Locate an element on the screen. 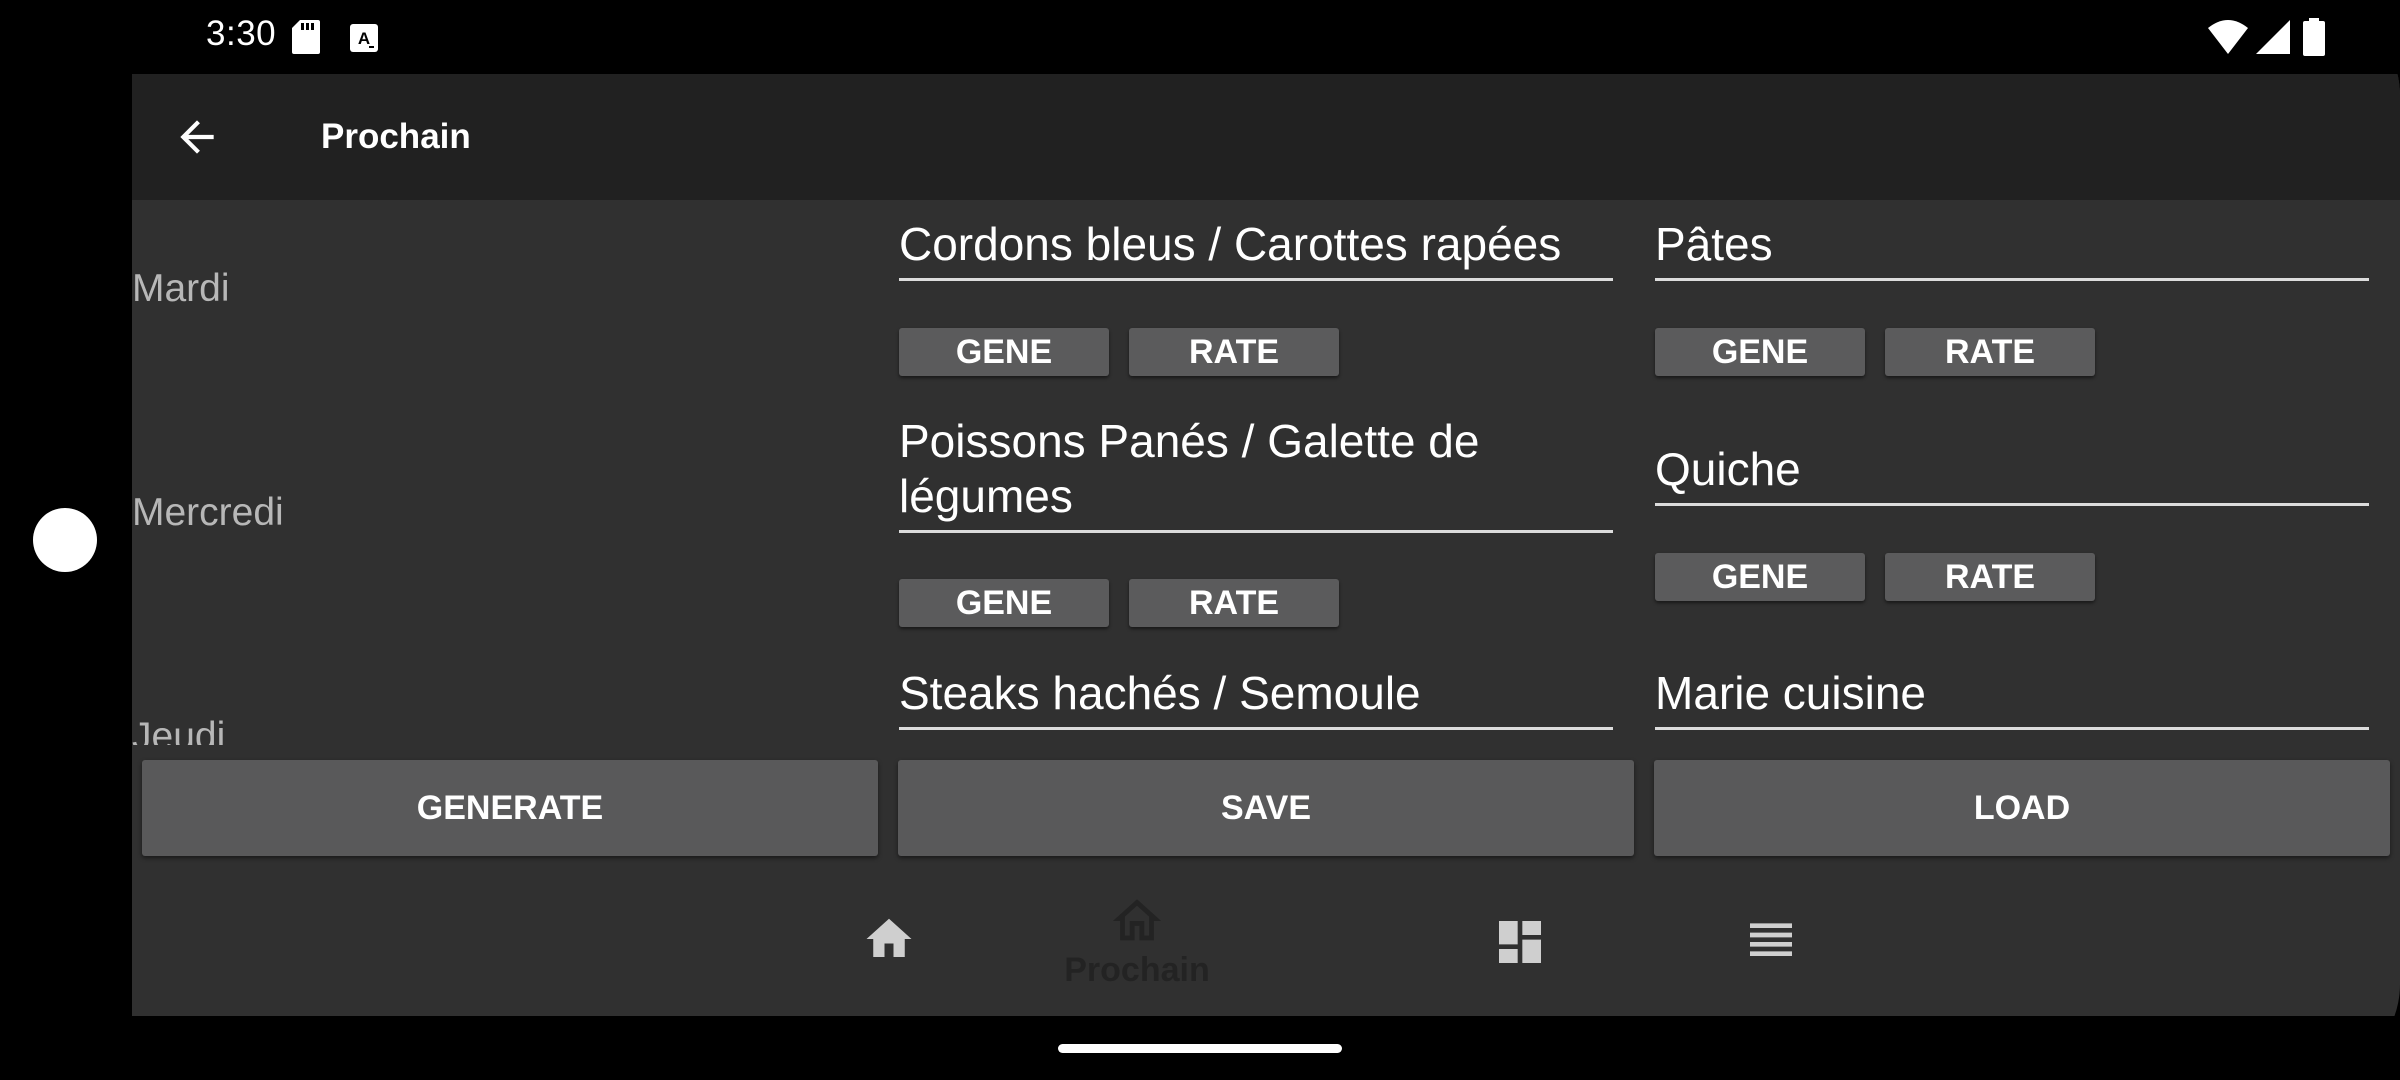 This screenshot has height=1080, width=2400. nav-item-home is located at coordinates (886, 945).